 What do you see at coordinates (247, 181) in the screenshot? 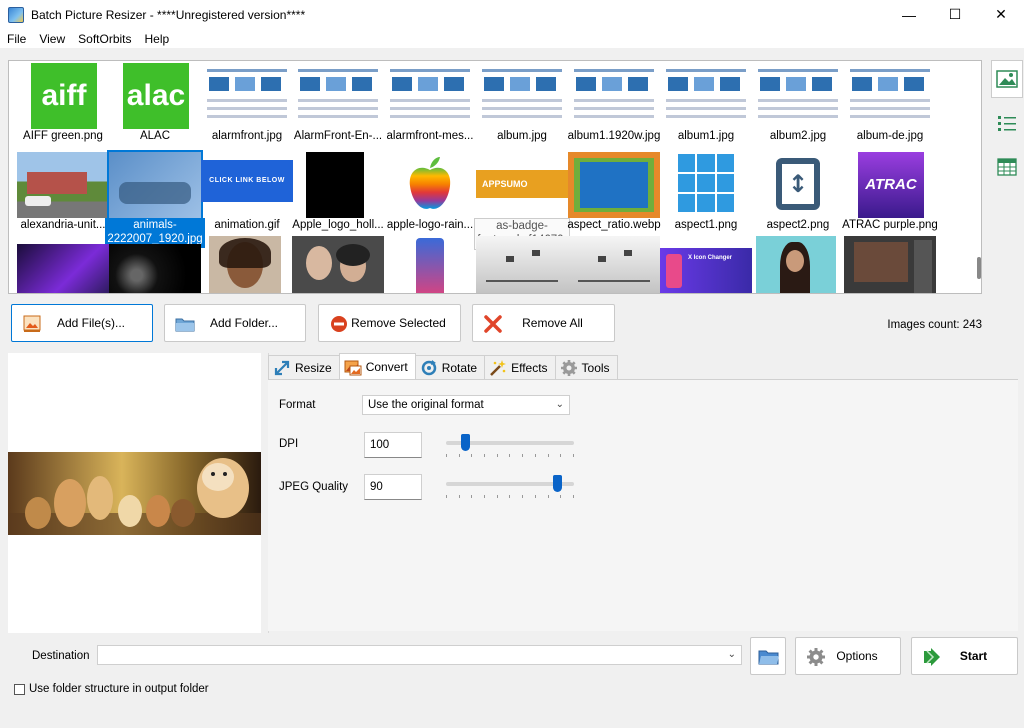
I see `thumbnail-image: CLICK LINK BELOW` at bounding box center [247, 181].